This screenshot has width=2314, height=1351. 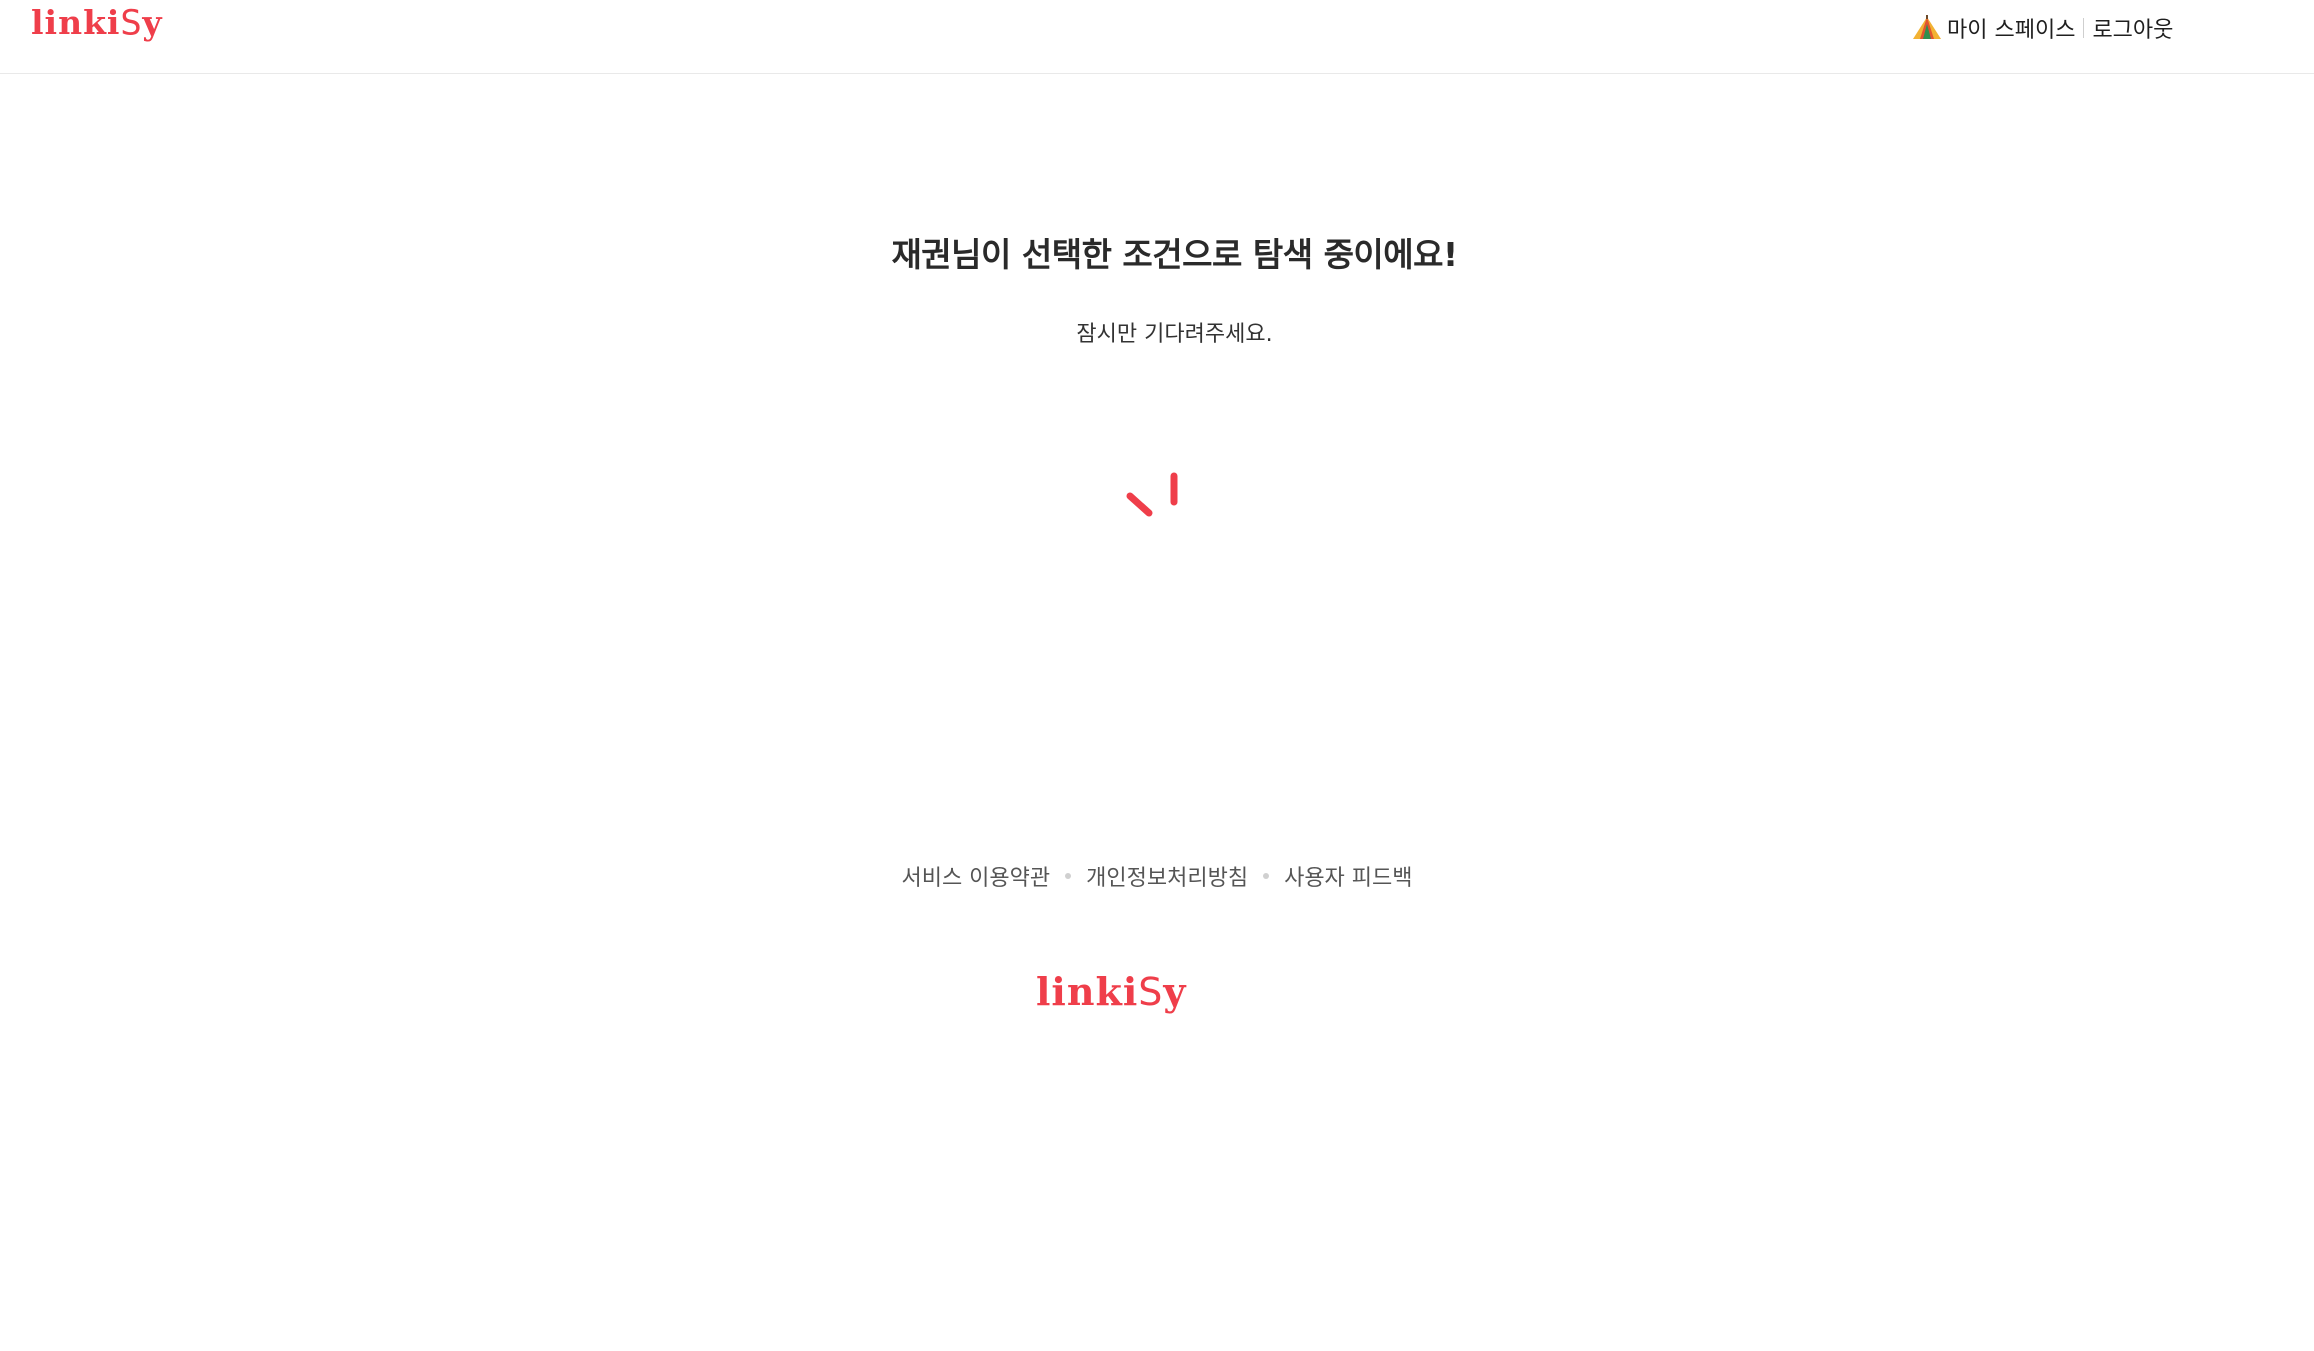 What do you see at coordinates (76, 22) in the screenshot?
I see `logo-text-prefix: linki` at bounding box center [76, 22].